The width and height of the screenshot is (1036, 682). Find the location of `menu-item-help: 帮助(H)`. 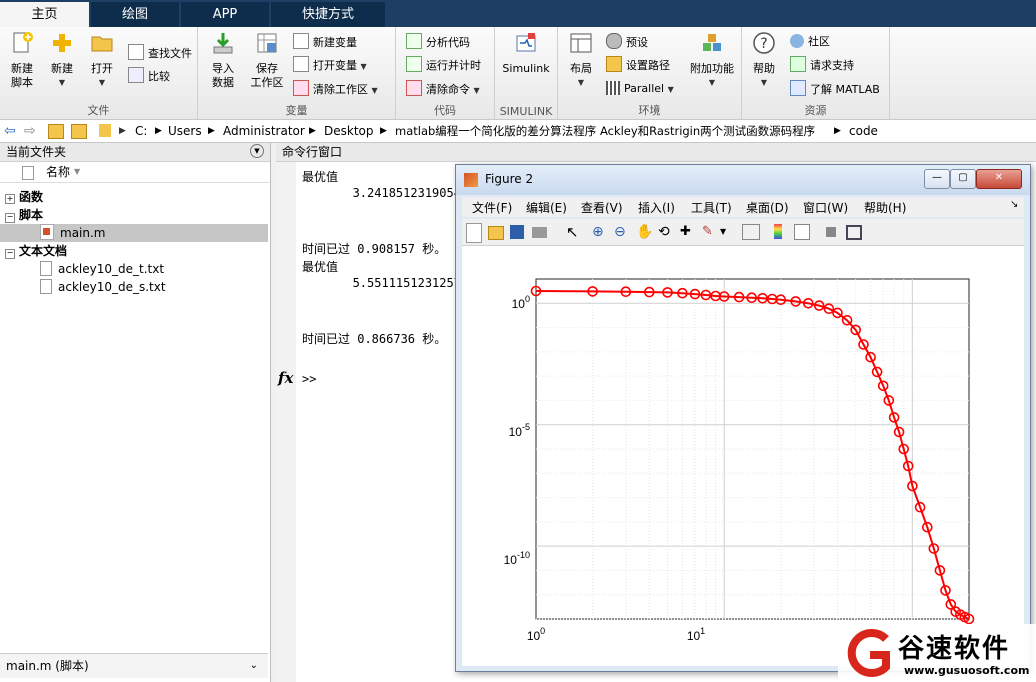

menu-item-help: 帮助(H) is located at coordinates (885, 207).